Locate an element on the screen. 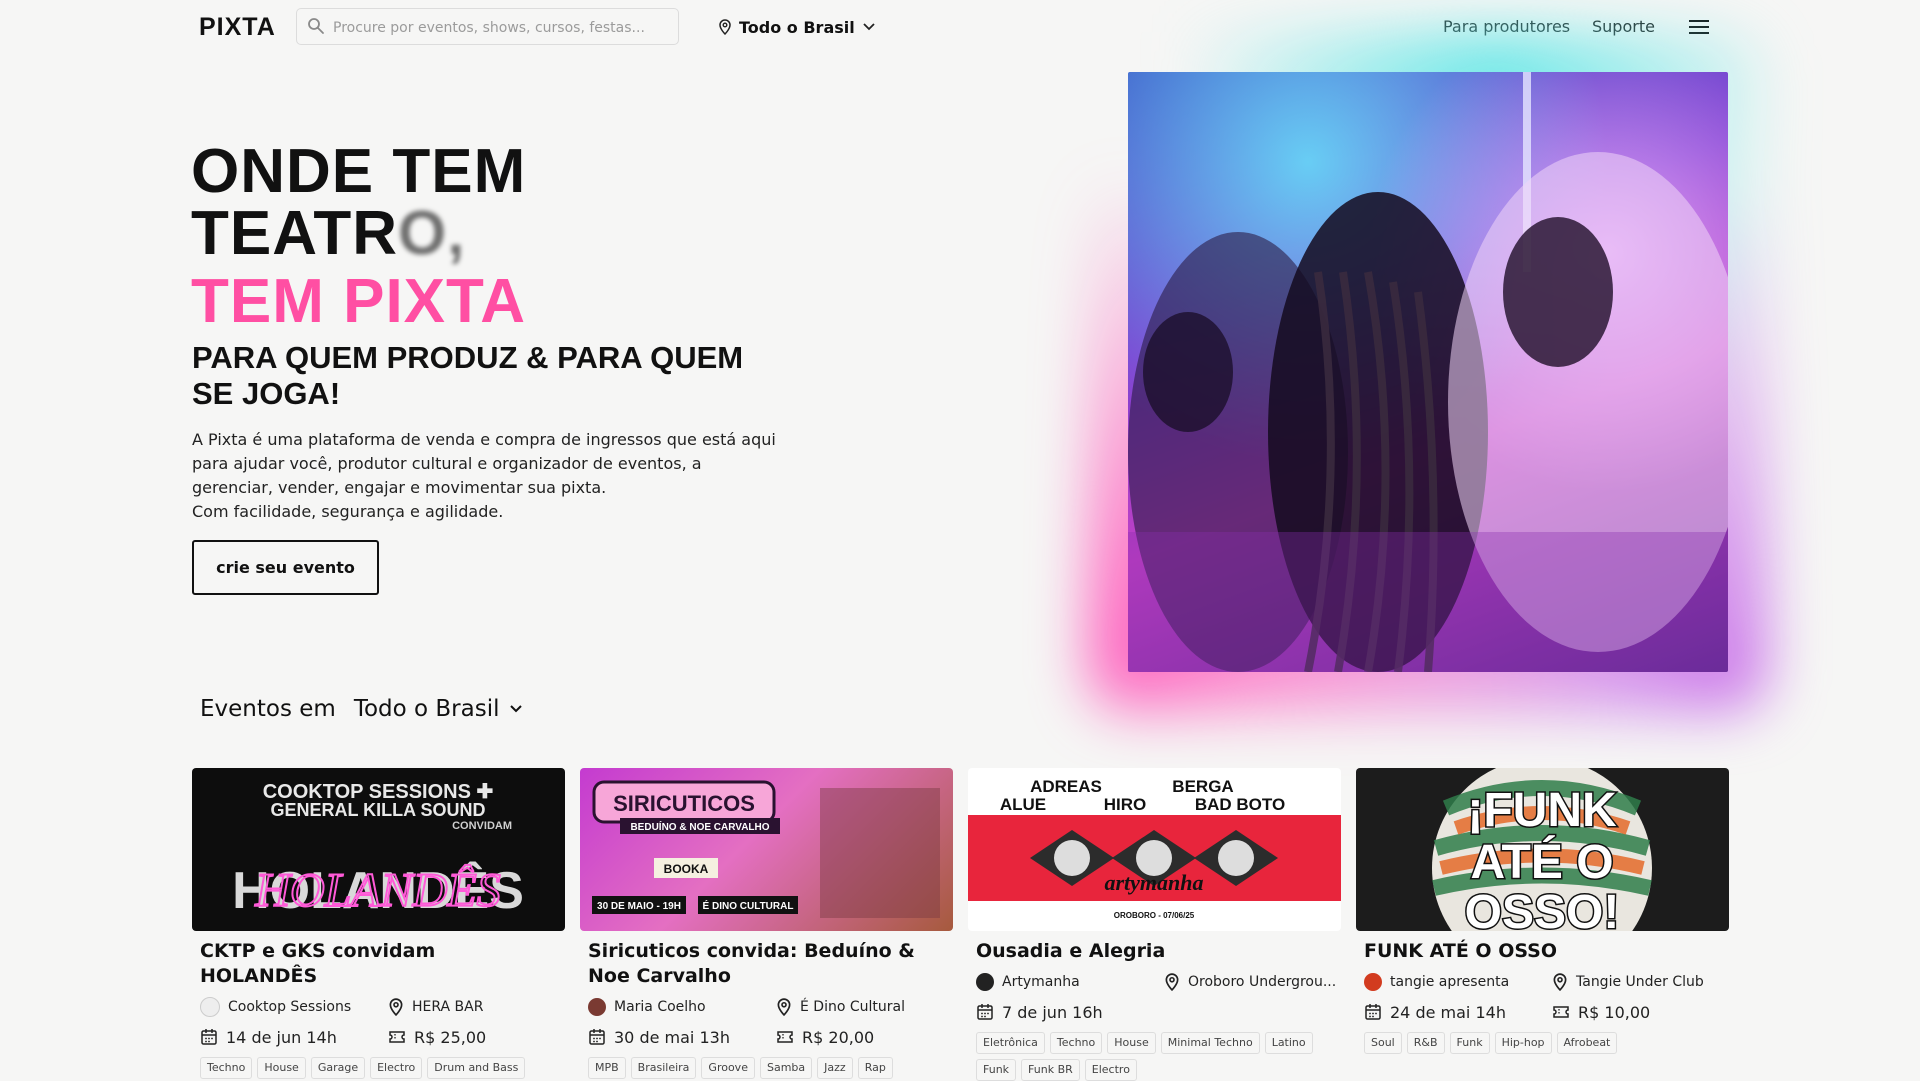 The height and width of the screenshot is (1081, 1920). events-heading: Eventos em Todo o Brasil is located at coordinates (361, 709).